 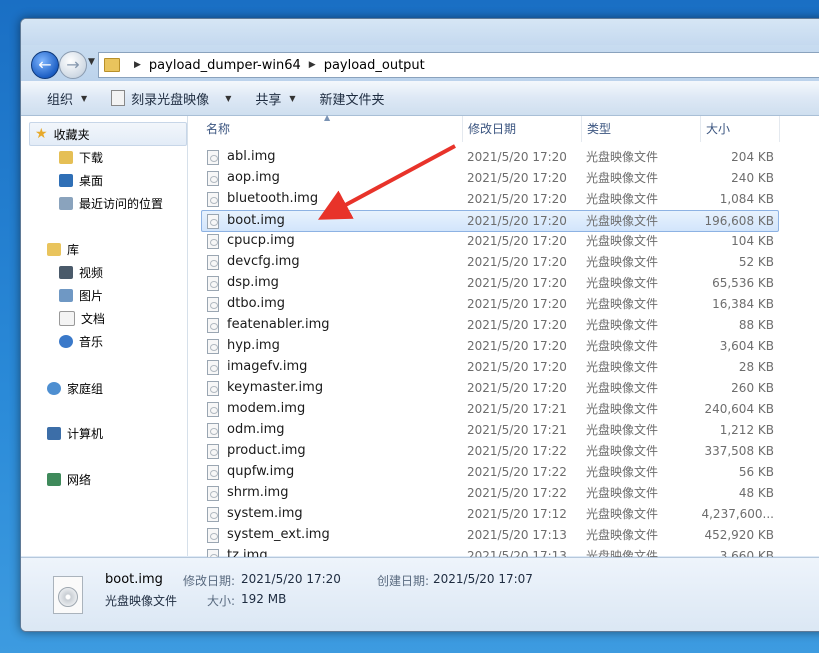 I want to click on sidebar-item-videos: 视频, so click(x=81, y=272).